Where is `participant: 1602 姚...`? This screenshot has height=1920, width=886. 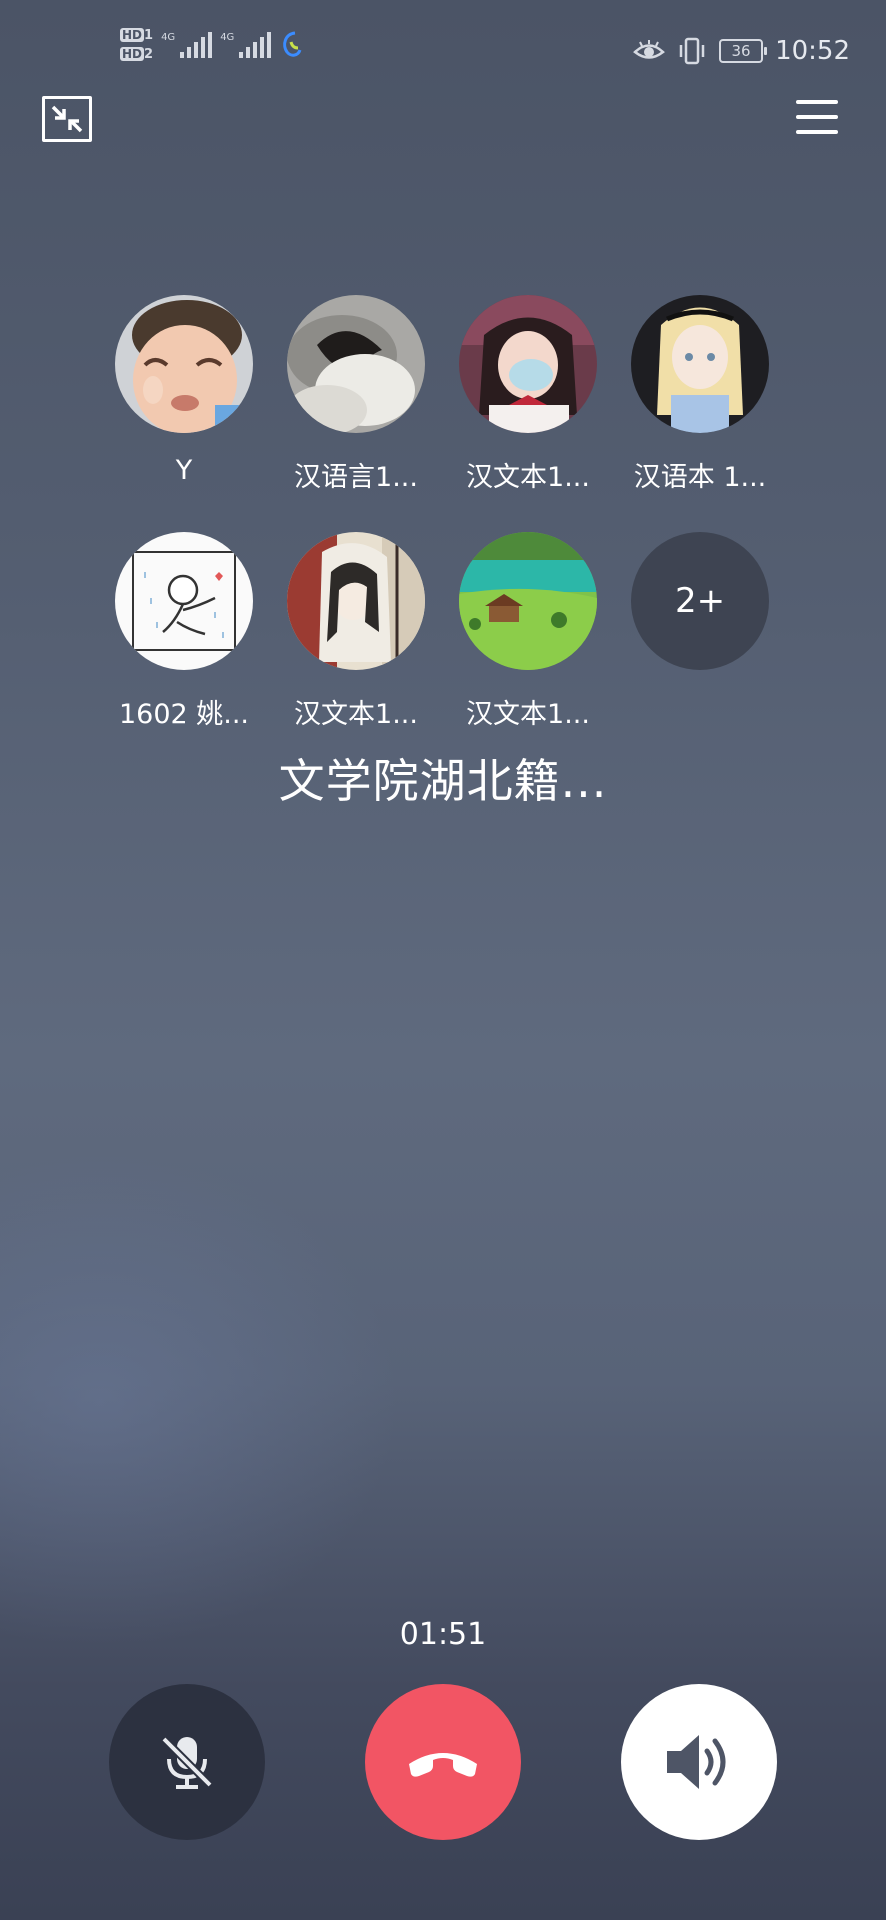 participant: 1602 姚... is located at coordinates (184, 631).